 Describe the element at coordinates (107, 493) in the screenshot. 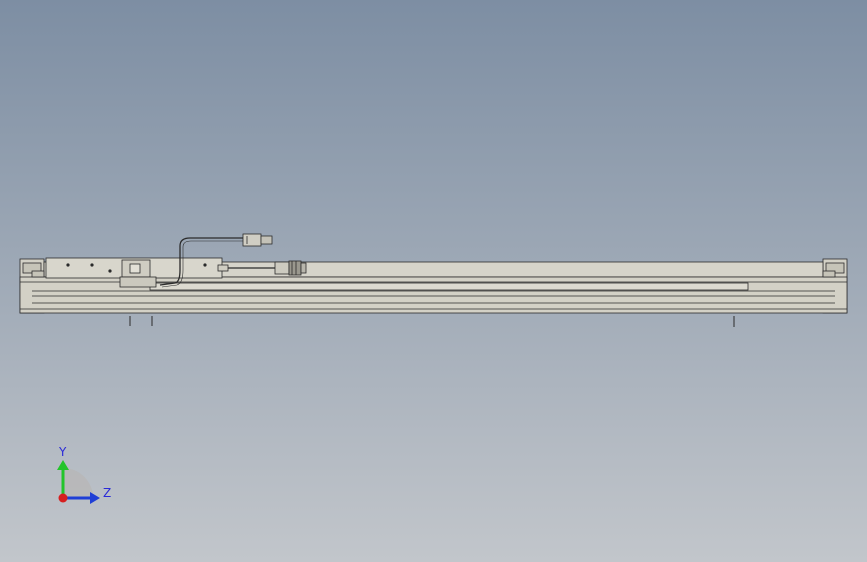

I see `z-axis-label: Z` at that location.